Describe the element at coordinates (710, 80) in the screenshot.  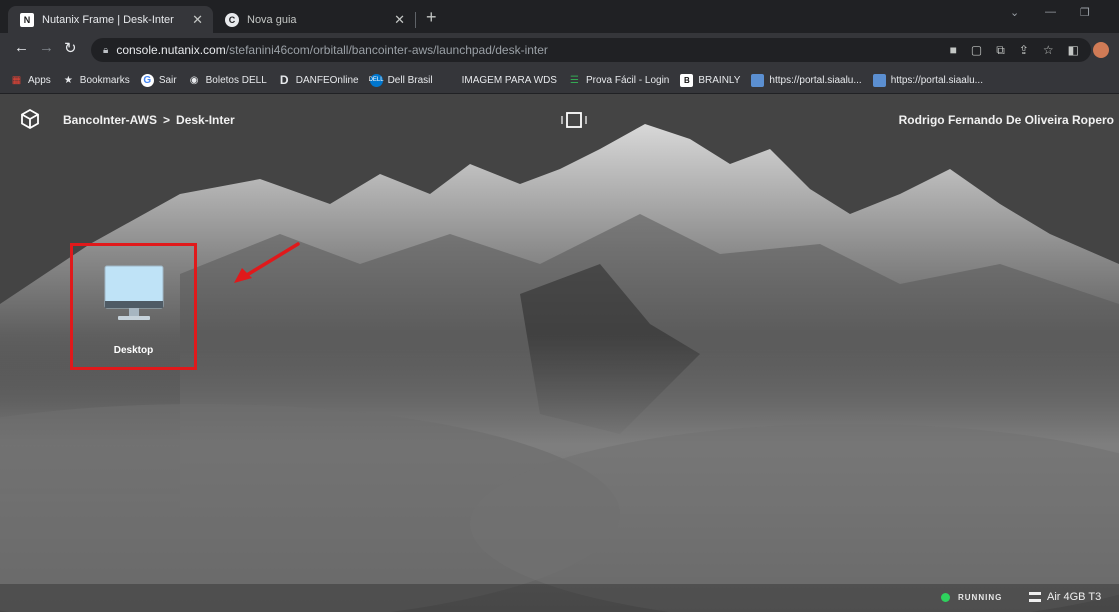
I see `bookmark-brainly: B BRAINLY` at that location.